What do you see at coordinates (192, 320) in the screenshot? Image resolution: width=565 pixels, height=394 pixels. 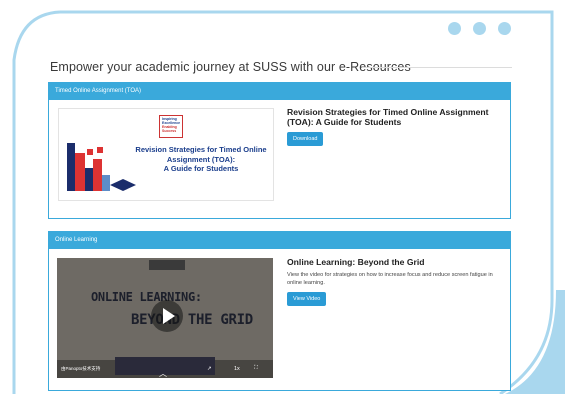 I see `video-title-line-2: BEYOND THE GRID` at bounding box center [192, 320].